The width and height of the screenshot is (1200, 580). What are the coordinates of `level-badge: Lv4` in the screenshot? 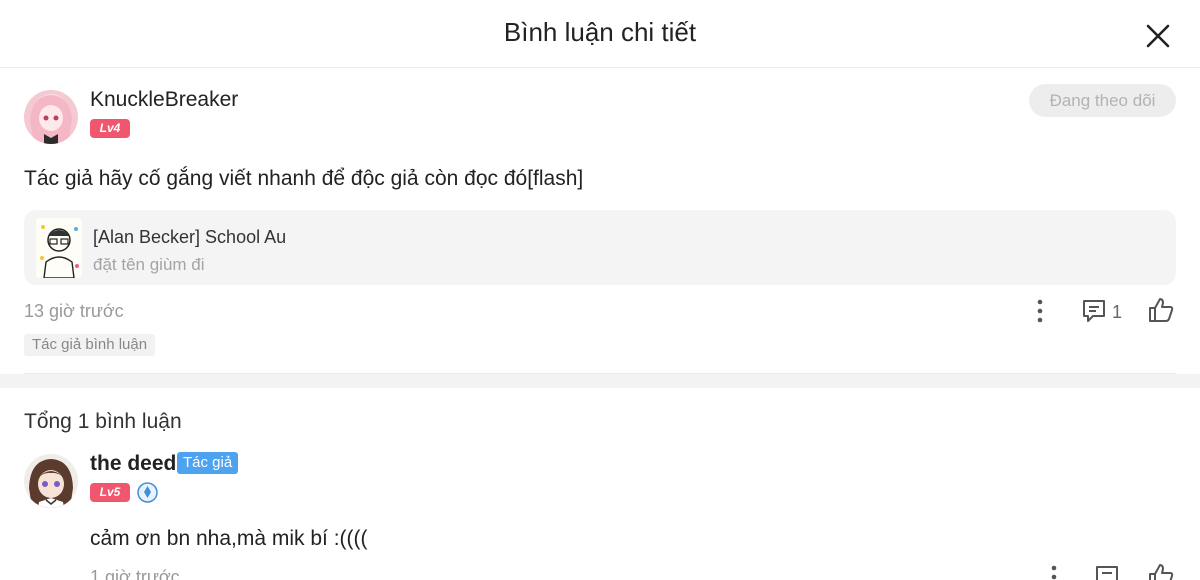 It's located at (110, 128).